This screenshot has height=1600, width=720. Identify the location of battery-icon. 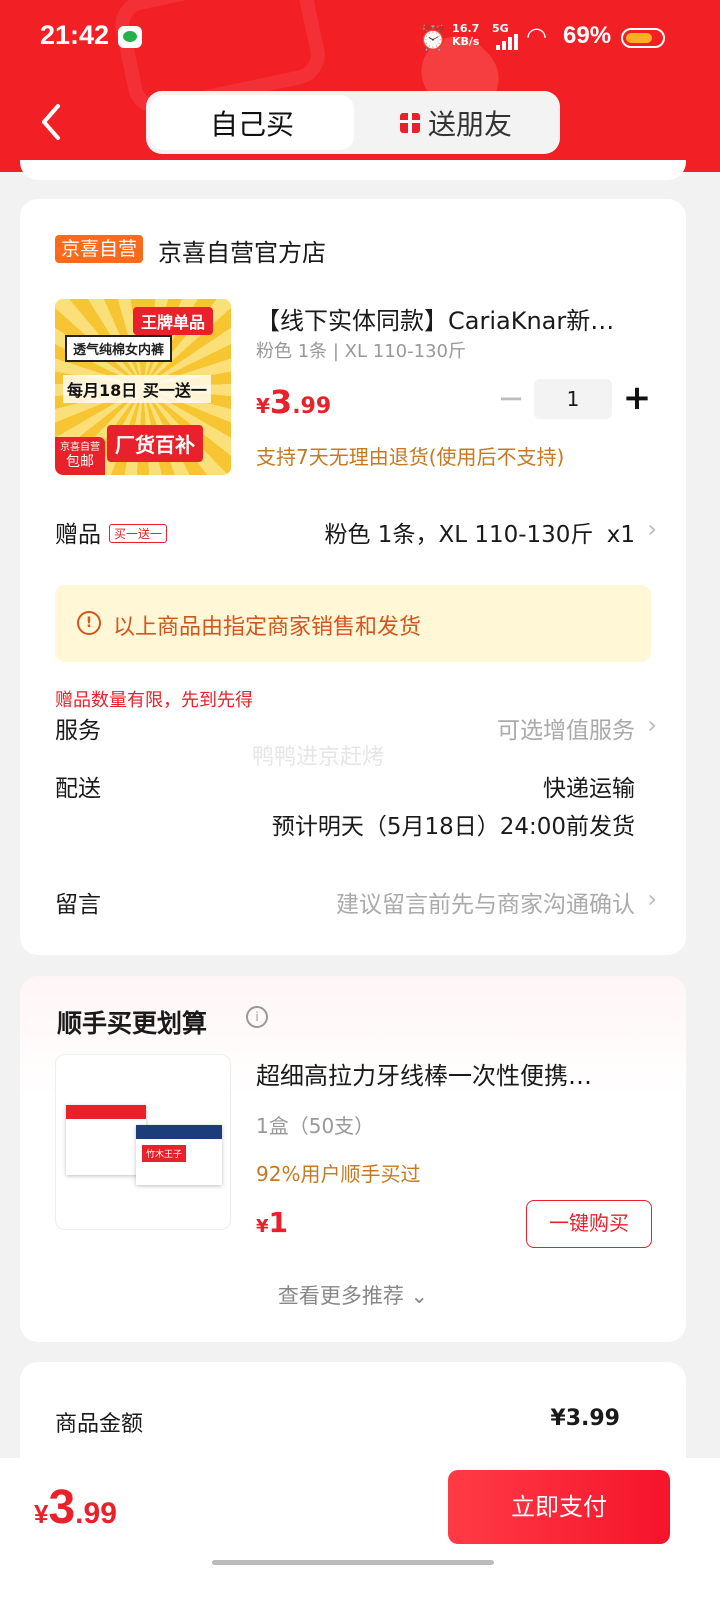
(643, 38).